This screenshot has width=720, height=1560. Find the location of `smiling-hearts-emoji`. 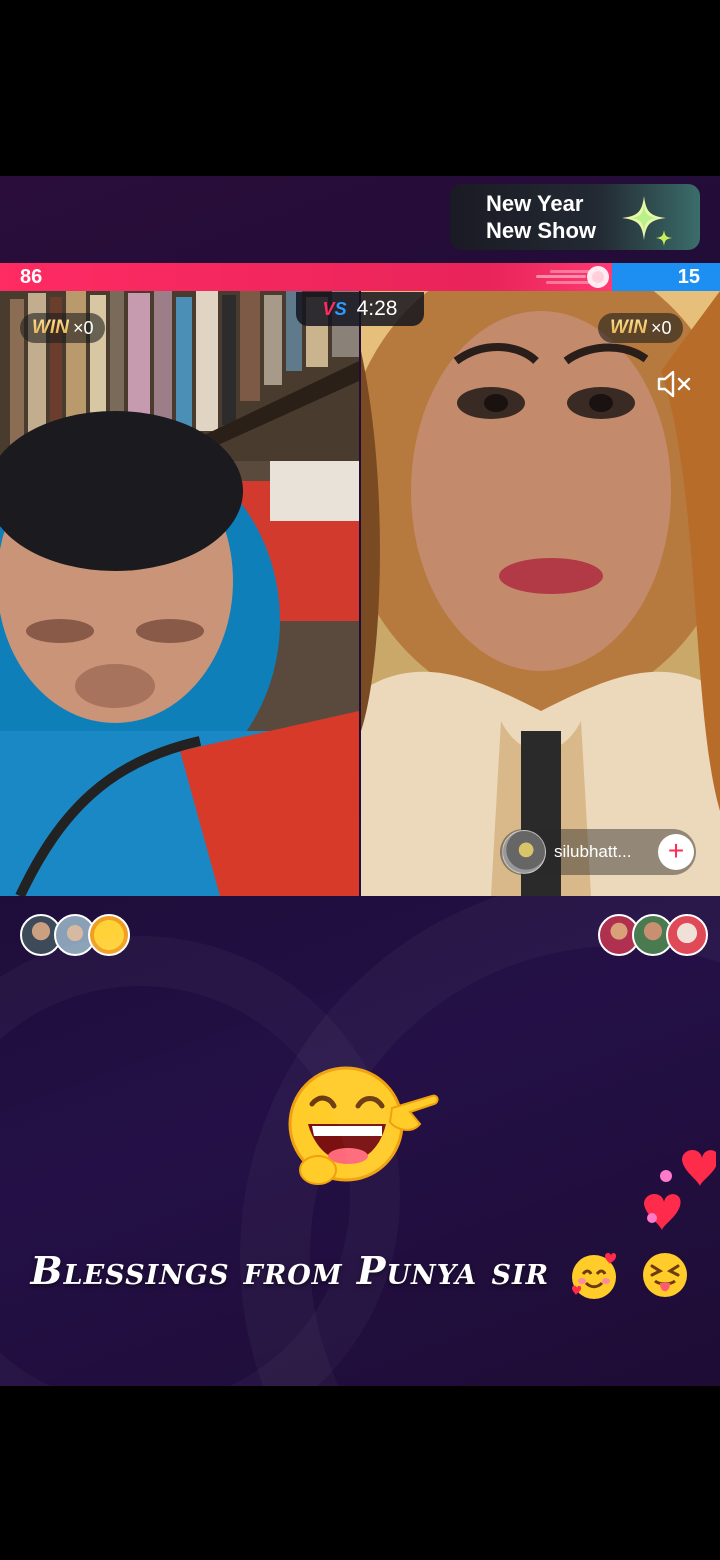

smiling-hearts-emoji is located at coordinates (594, 1275).